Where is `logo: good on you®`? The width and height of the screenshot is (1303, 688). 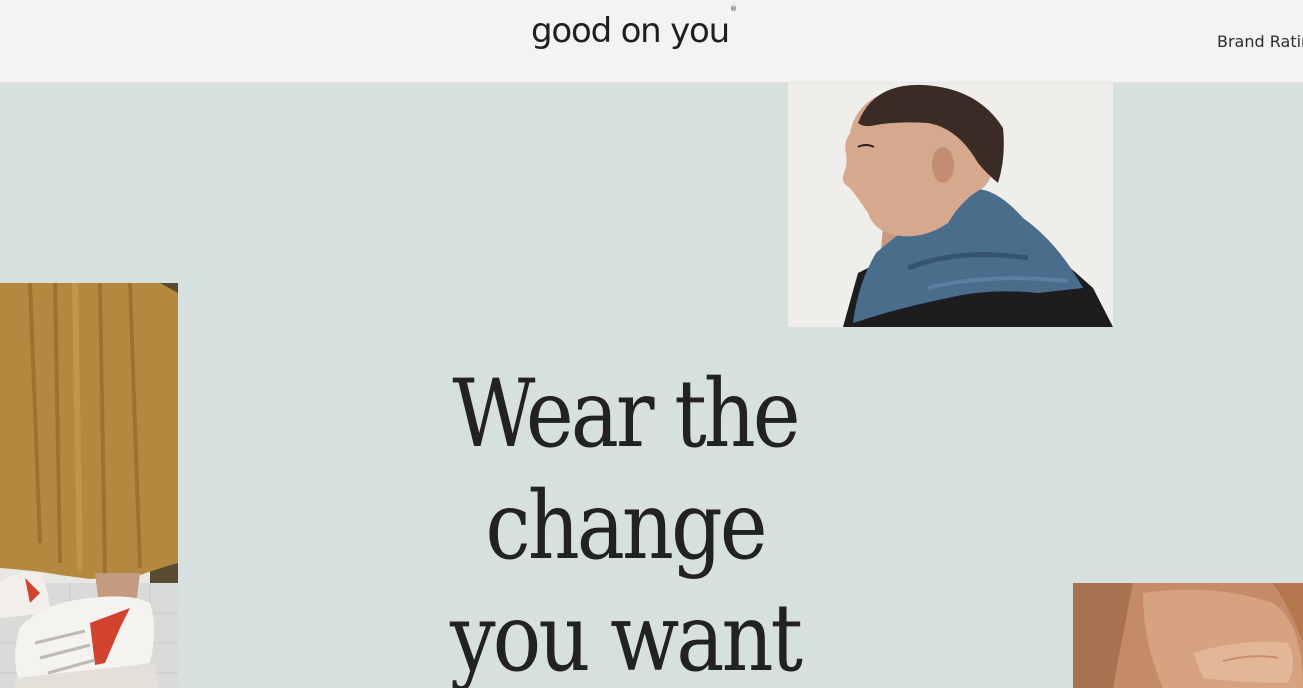
logo: good on you® is located at coordinates (634, 28).